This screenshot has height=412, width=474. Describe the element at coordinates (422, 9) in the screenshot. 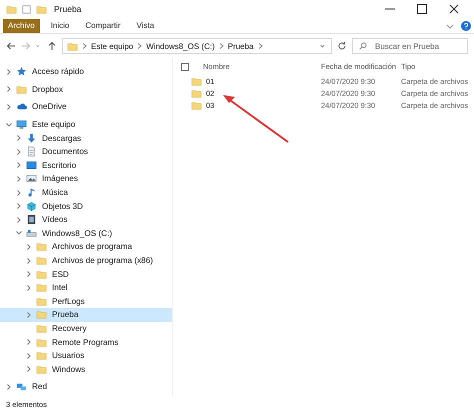

I see `maximize-icon` at that location.